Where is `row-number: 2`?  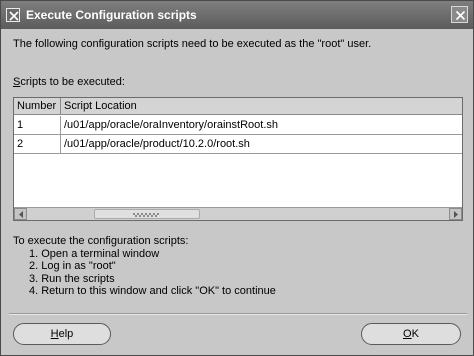 row-number: 2 is located at coordinates (37, 144).